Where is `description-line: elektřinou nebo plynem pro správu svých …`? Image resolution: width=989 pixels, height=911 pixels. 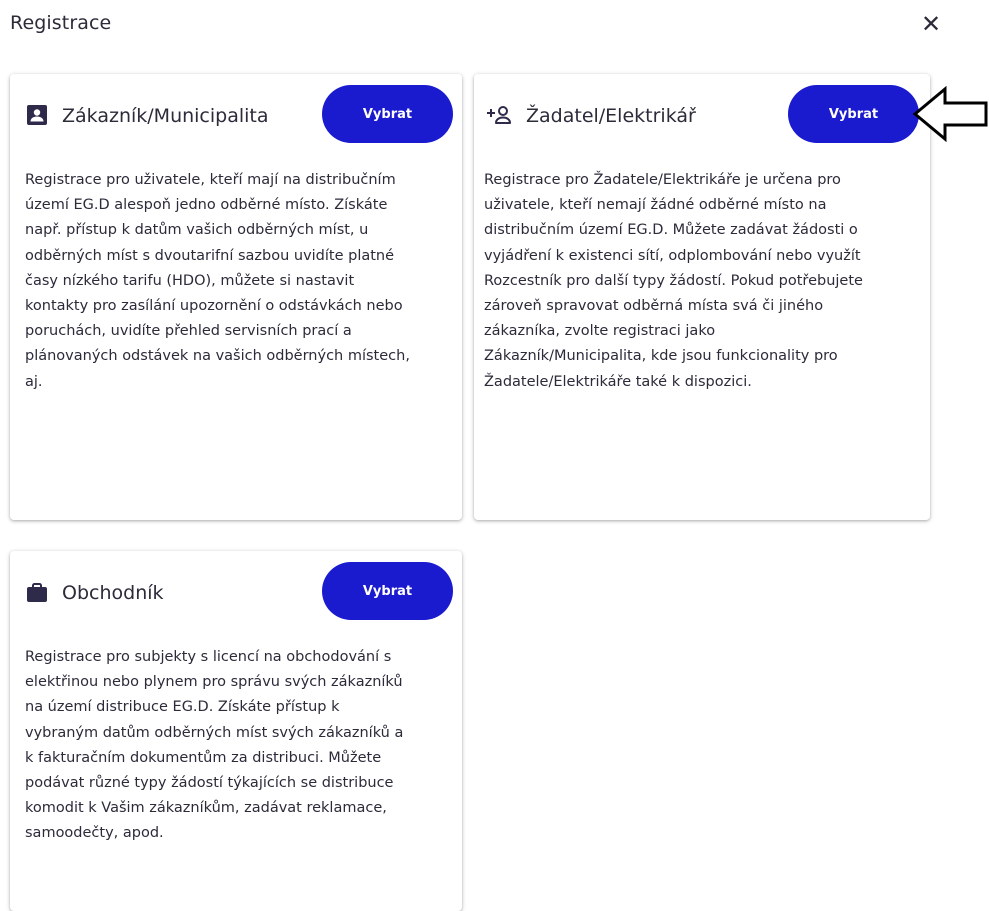 description-line: elektřinou nebo plynem pro správu svých … is located at coordinates (214, 682).